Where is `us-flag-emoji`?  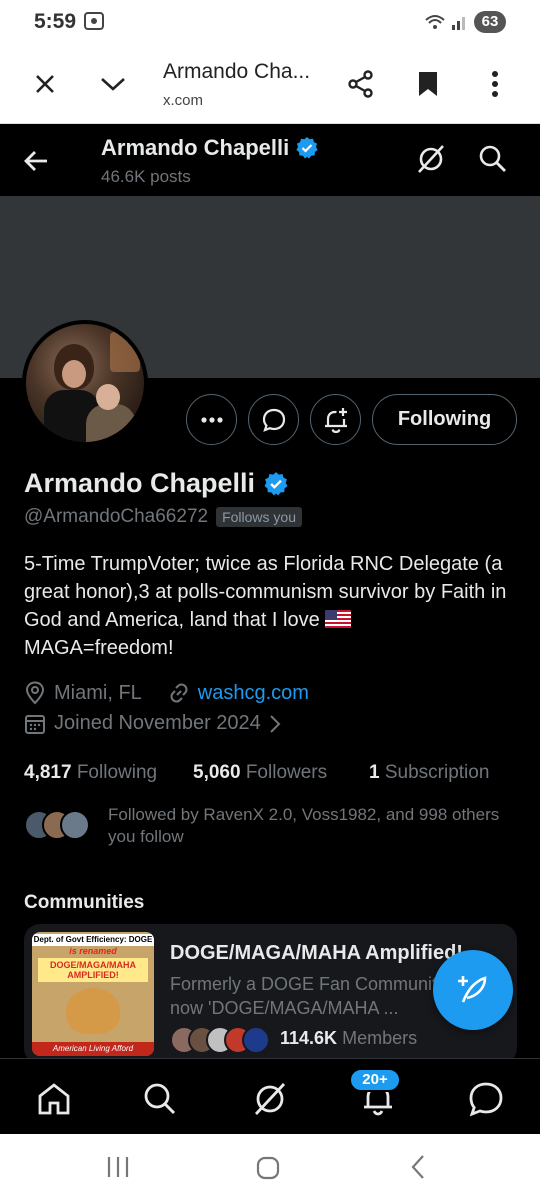
us-flag-emoji is located at coordinates (338, 619).